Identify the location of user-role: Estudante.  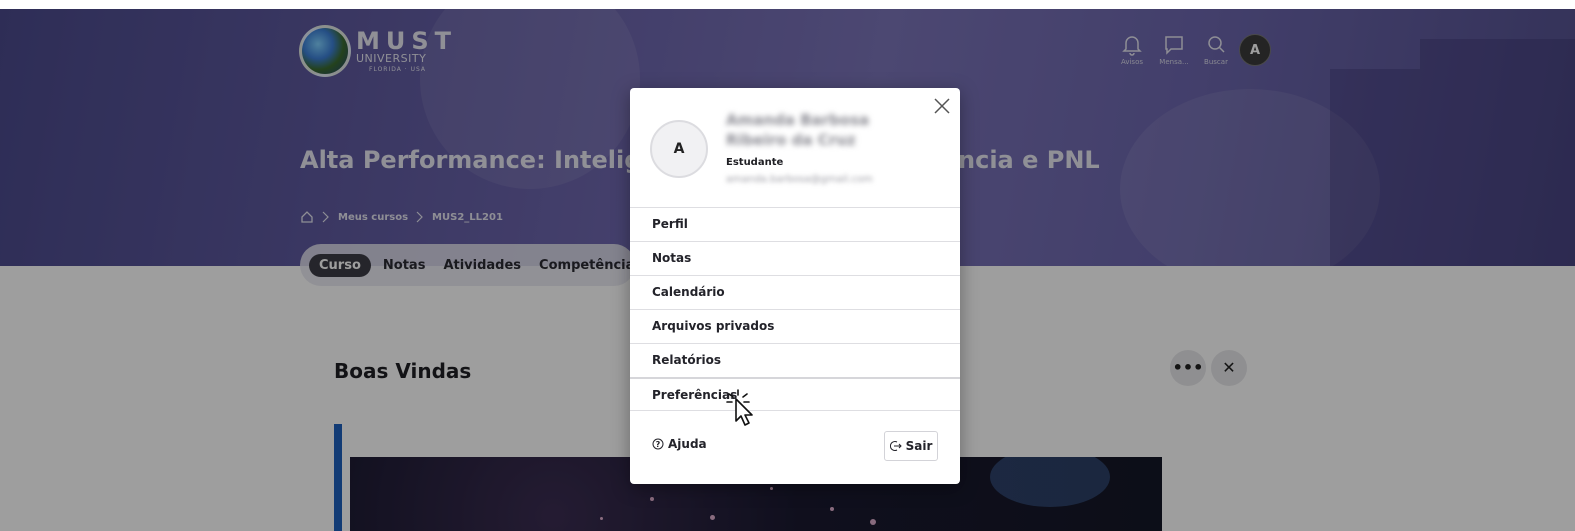
(755, 162).